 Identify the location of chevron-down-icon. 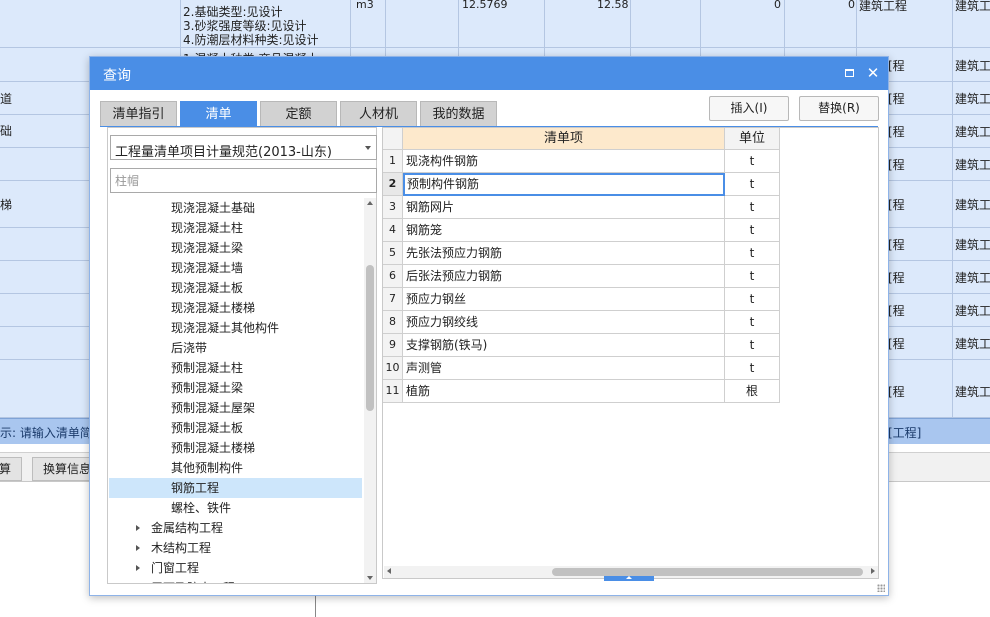
(368, 148).